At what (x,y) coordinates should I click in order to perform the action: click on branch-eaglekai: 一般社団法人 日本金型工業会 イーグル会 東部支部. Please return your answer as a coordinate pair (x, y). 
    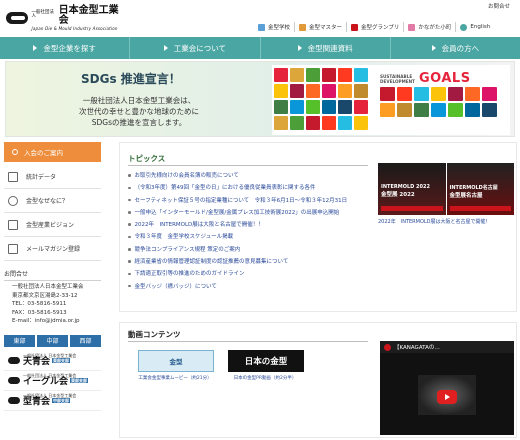
    Looking at the image, I should click on (52, 381).